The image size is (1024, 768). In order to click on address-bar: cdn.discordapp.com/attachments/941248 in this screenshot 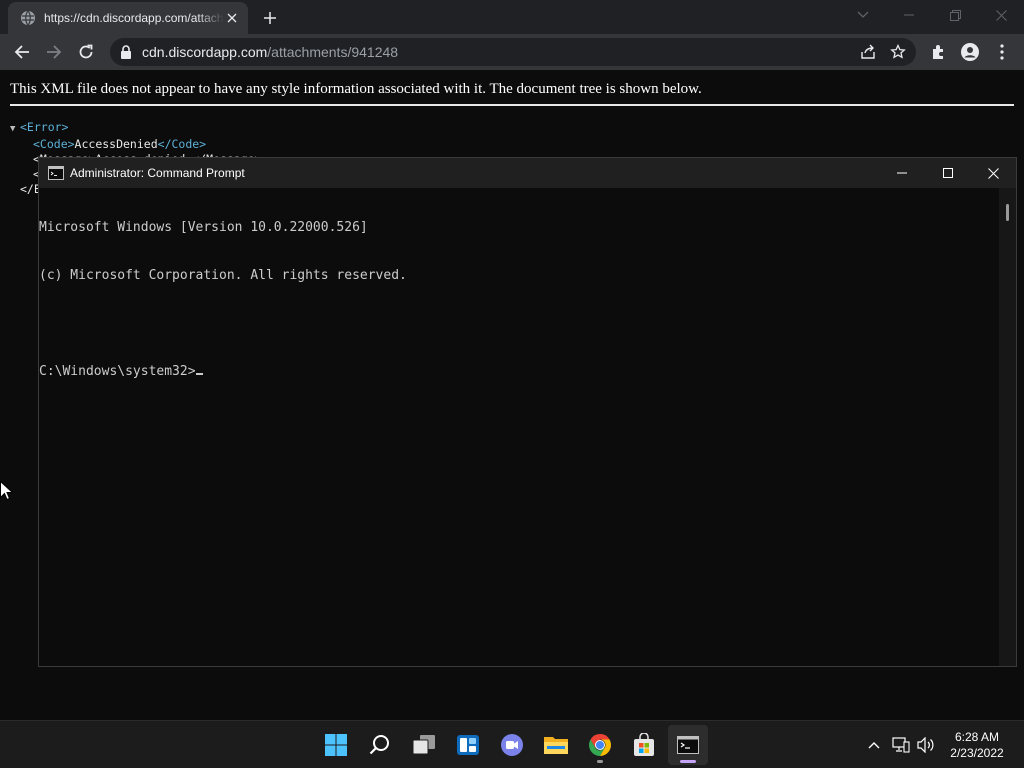, I will do `click(513, 52)`.